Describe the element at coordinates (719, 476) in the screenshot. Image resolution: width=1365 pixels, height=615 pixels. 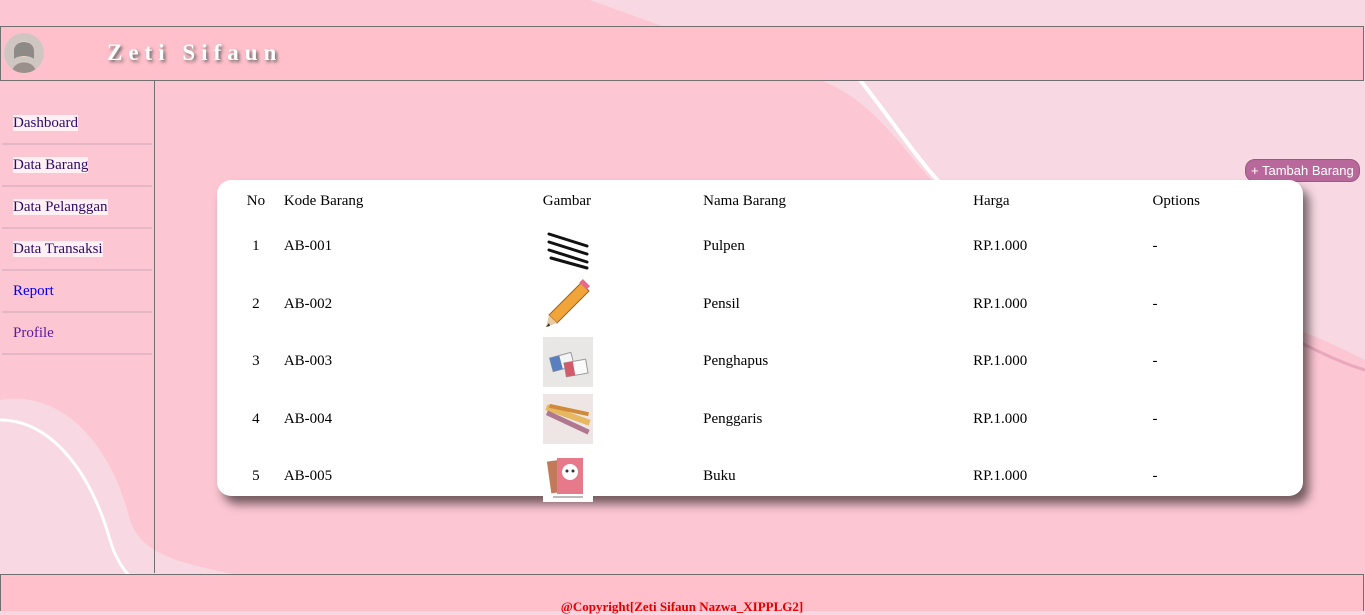
I see `cell-nama: Buku` at that location.